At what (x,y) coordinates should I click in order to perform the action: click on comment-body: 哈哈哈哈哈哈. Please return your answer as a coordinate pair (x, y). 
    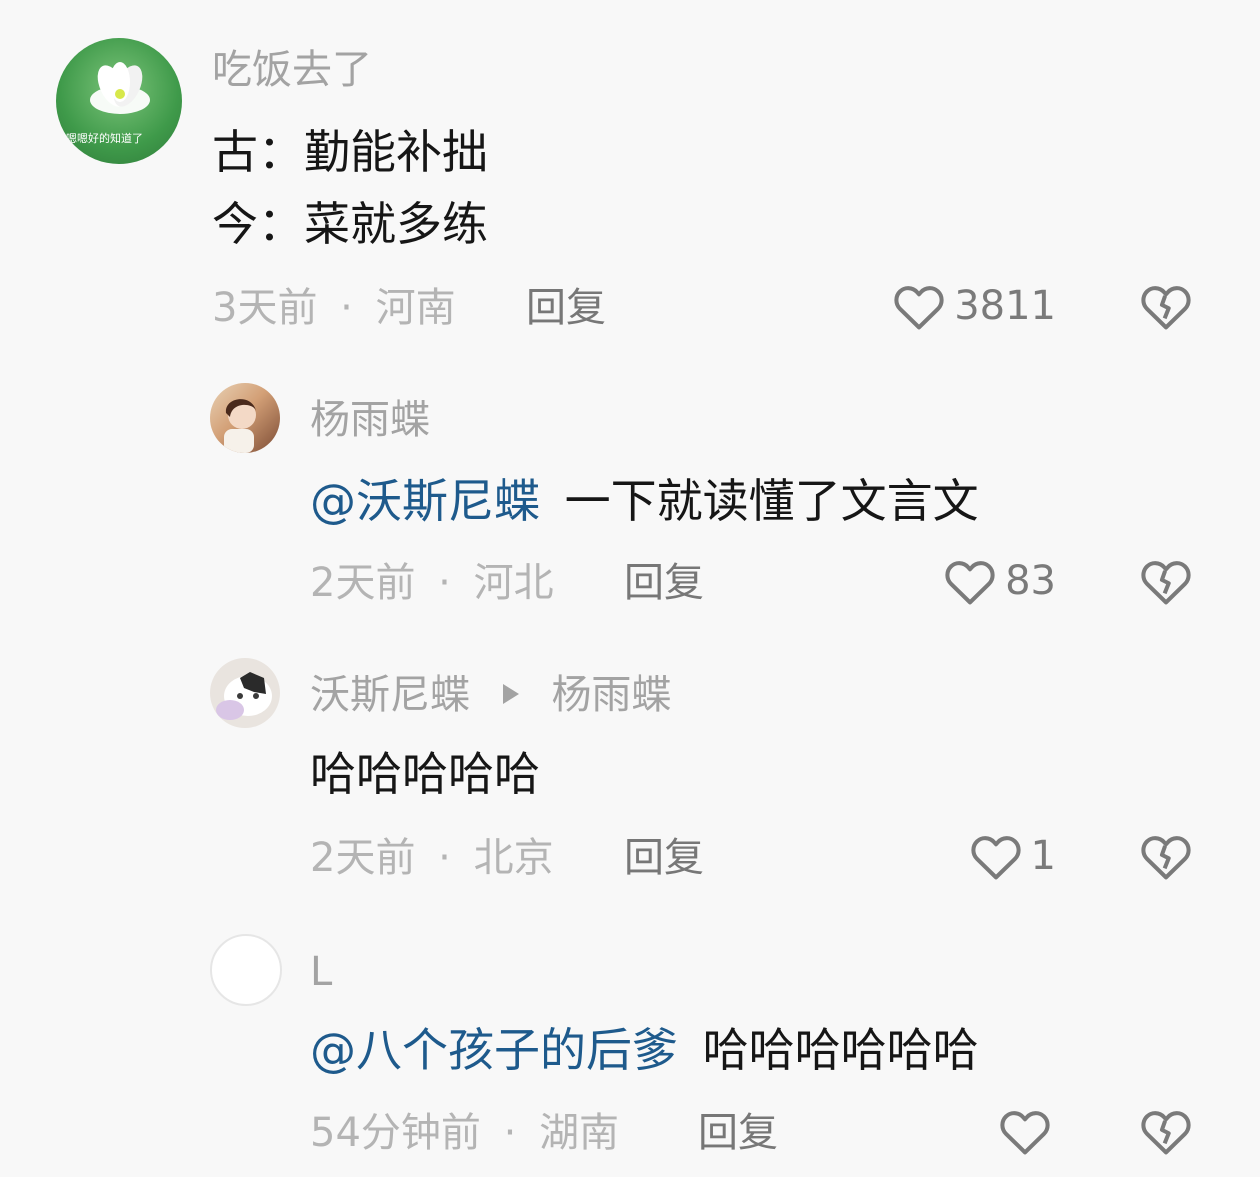
    Looking at the image, I should click on (840, 1050).